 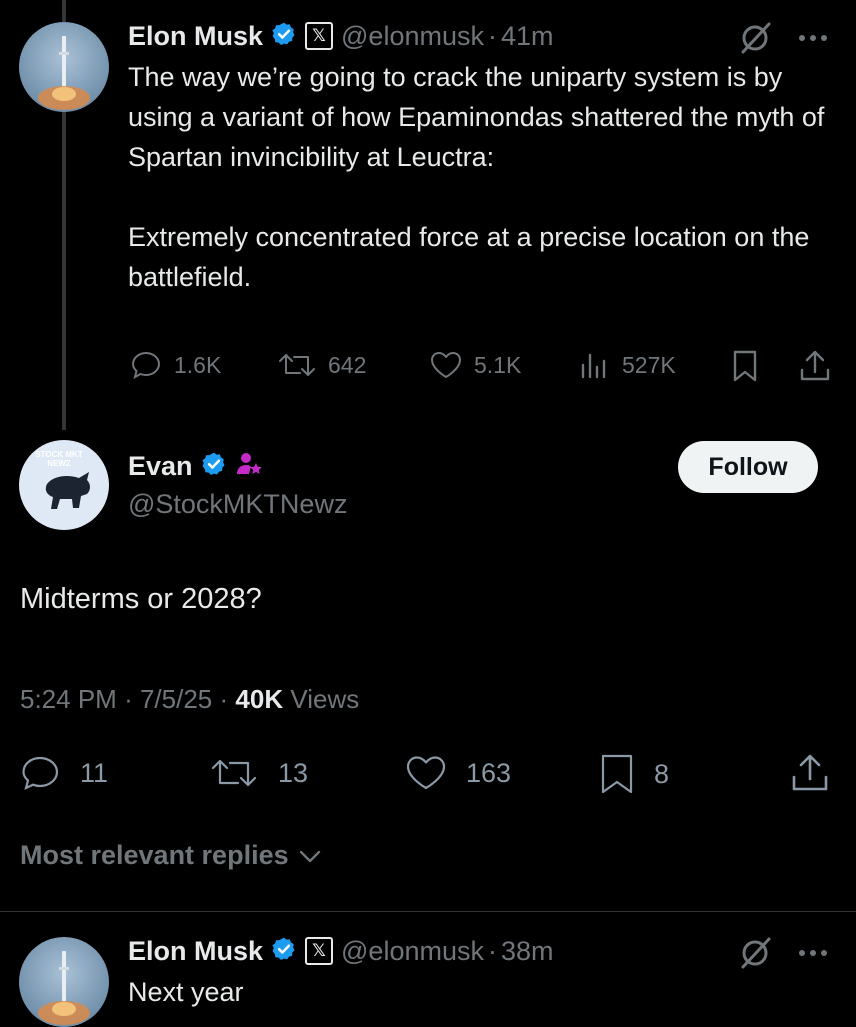 What do you see at coordinates (195, 466) in the screenshot?
I see `main-tweet-name-row: Evan` at bounding box center [195, 466].